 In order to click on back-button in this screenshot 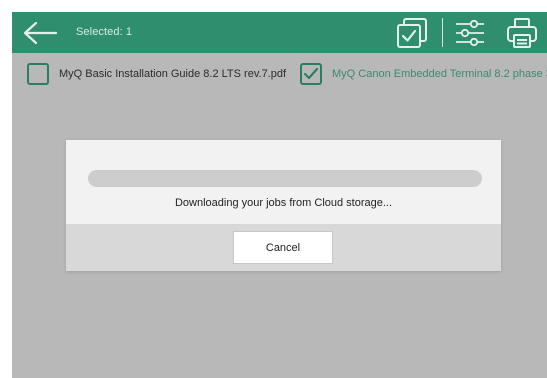, I will do `click(40, 32)`.